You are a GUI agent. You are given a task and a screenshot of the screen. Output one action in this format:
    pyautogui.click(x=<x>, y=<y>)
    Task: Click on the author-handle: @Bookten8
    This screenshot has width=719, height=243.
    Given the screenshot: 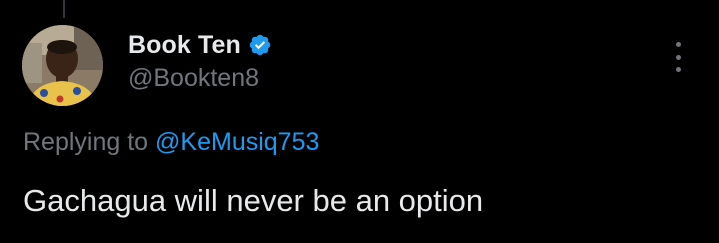 What is the action you would take?
    pyautogui.click(x=193, y=78)
    